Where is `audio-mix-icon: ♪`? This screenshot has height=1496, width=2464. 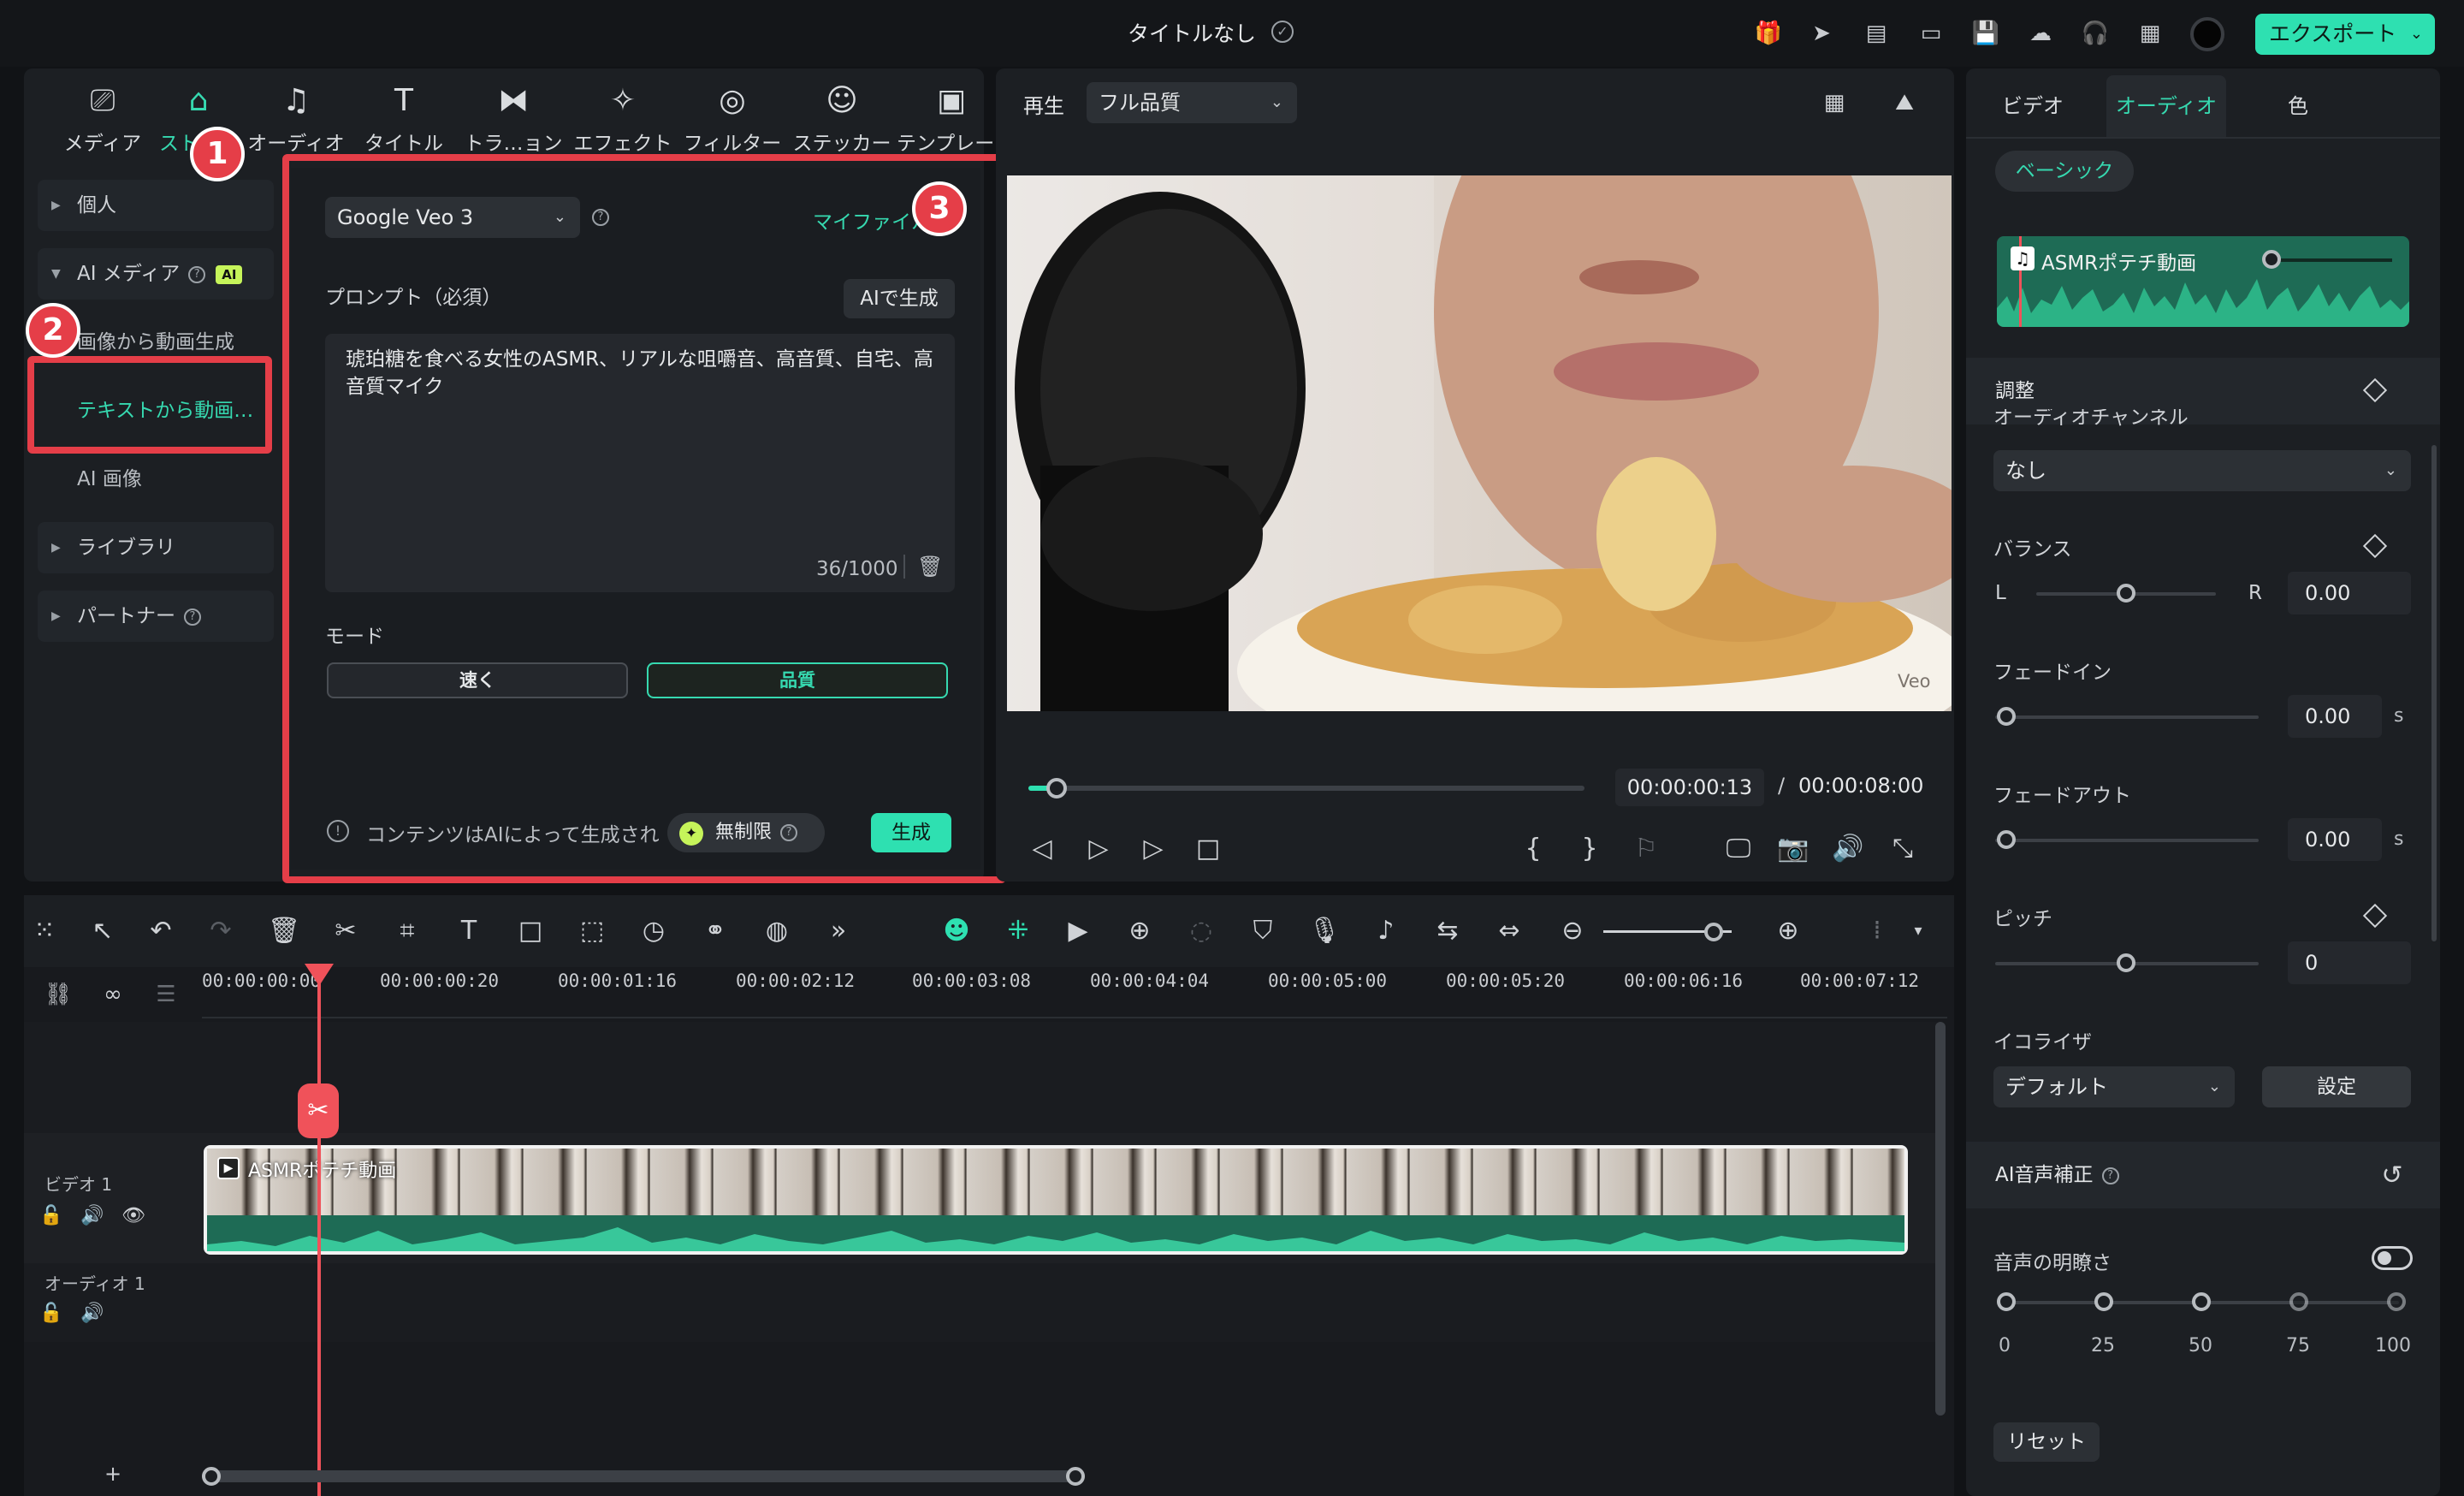
audio-mix-icon: ♪ is located at coordinates (1386, 931).